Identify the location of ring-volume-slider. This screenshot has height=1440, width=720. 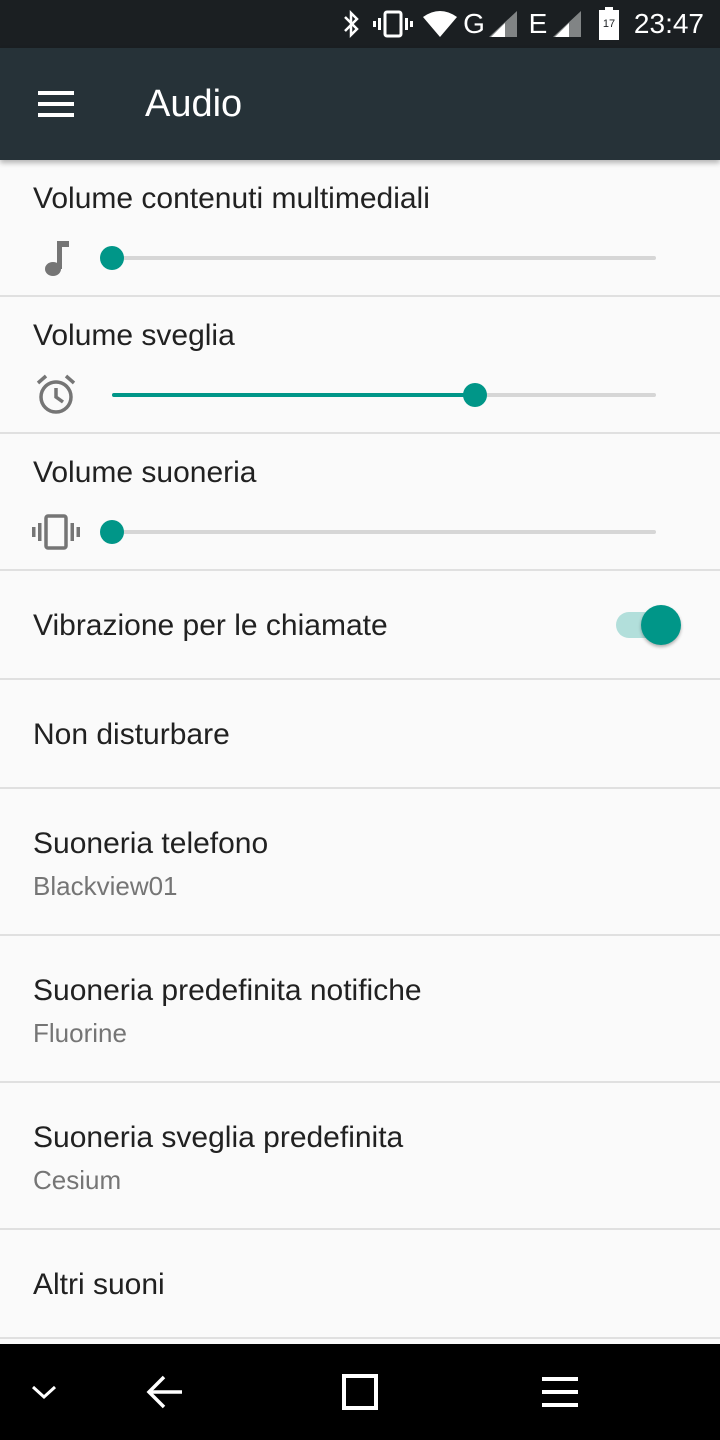
(378, 532).